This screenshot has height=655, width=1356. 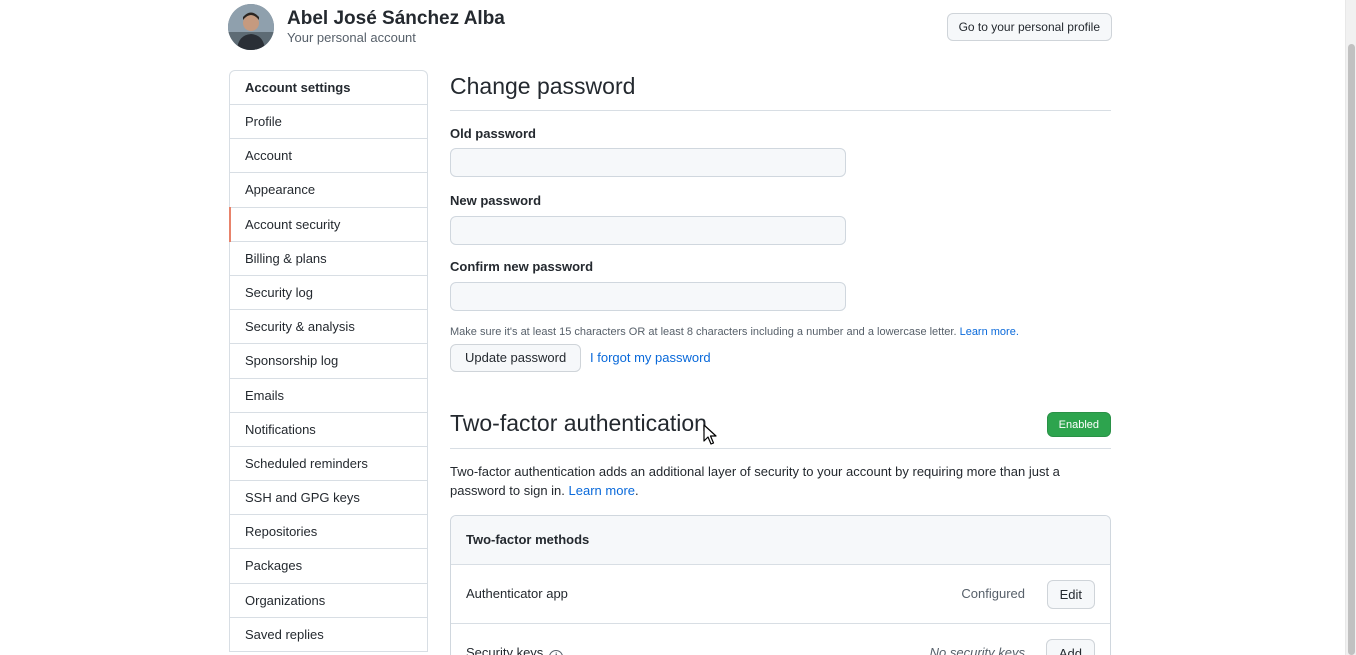 What do you see at coordinates (505, 650) in the screenshot?
I see `method-name: Security keys` at bounding box center [505, 650].